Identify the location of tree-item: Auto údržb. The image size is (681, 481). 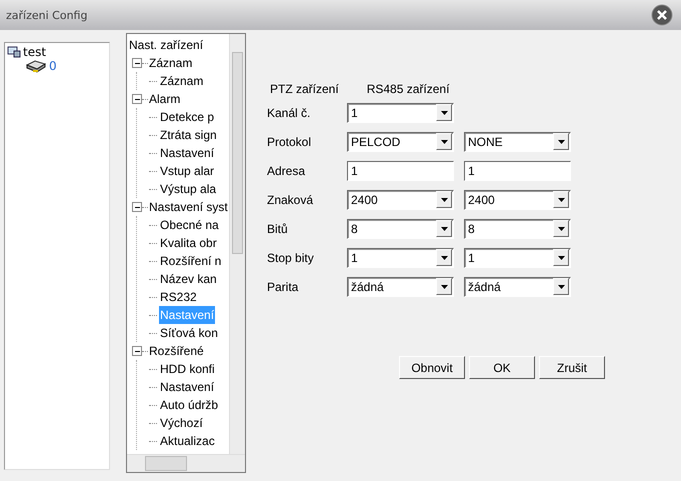
(189, 405).